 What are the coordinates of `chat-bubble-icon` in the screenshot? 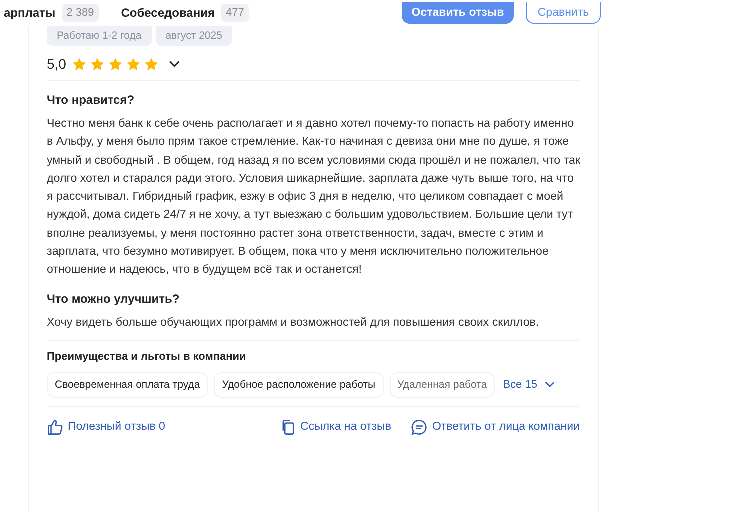 It's located at (419, 427).